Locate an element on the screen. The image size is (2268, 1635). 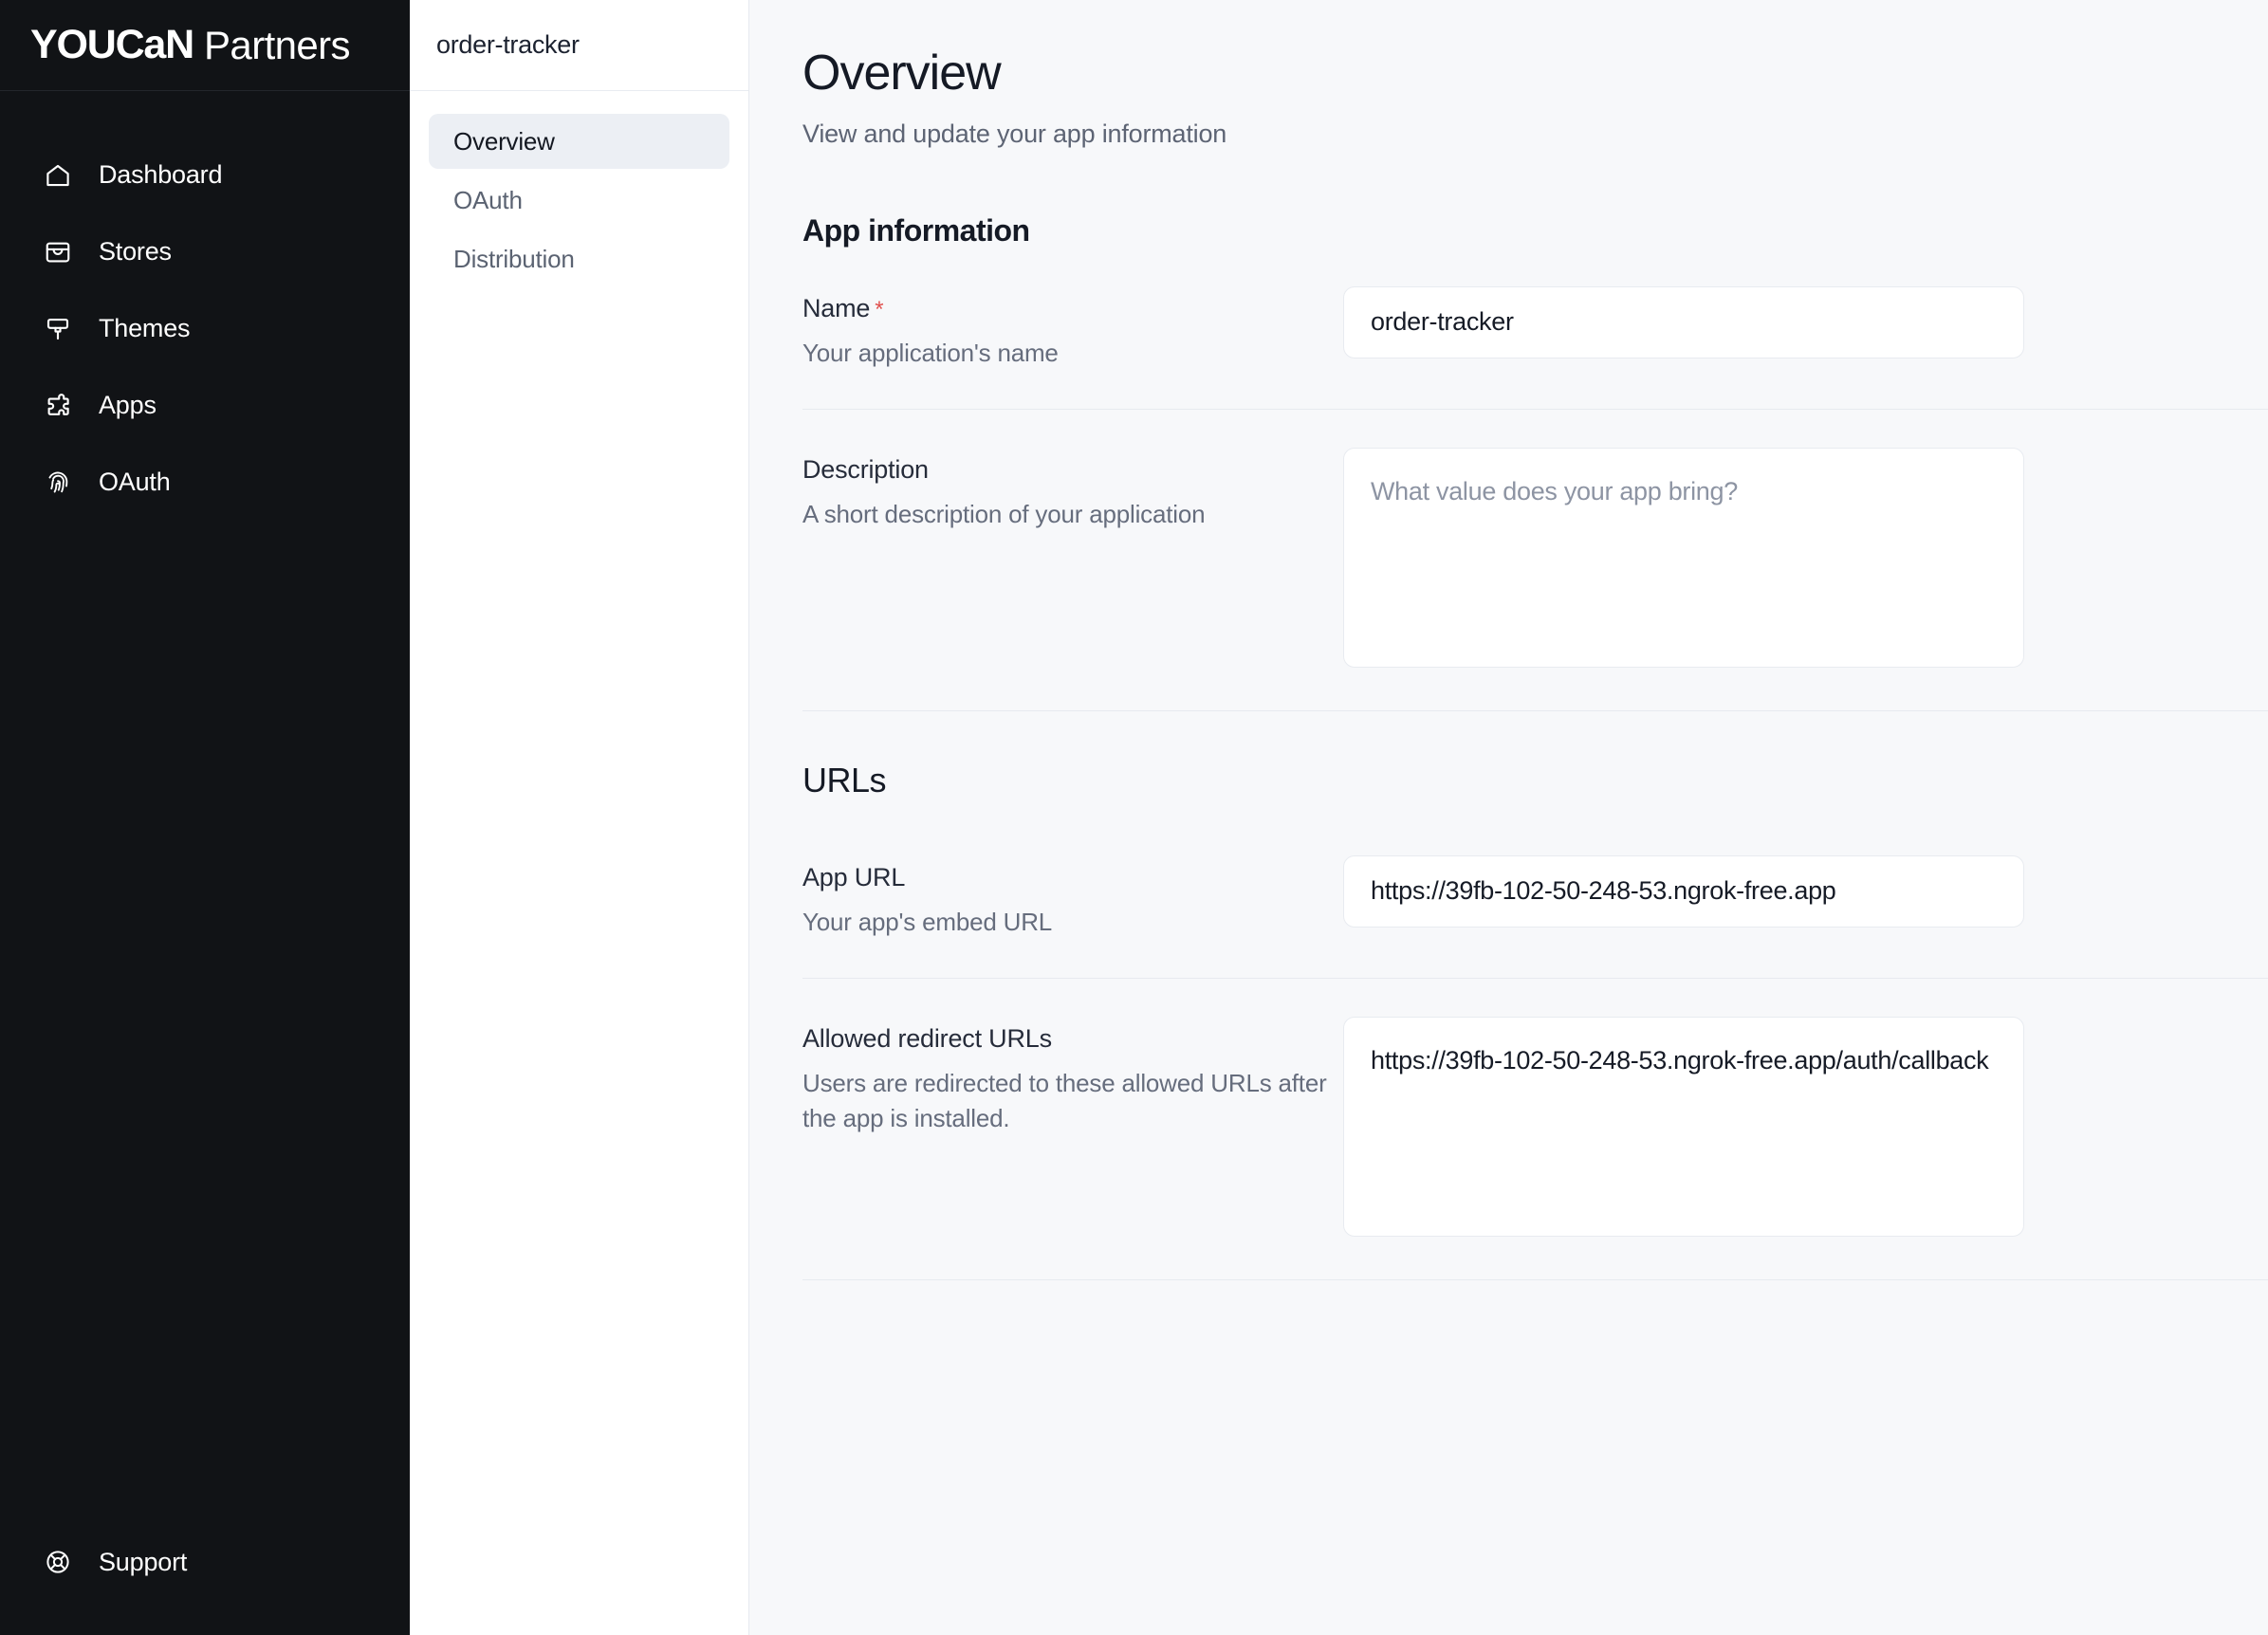
field-control-app-url is located at coordinates (1683, 891).